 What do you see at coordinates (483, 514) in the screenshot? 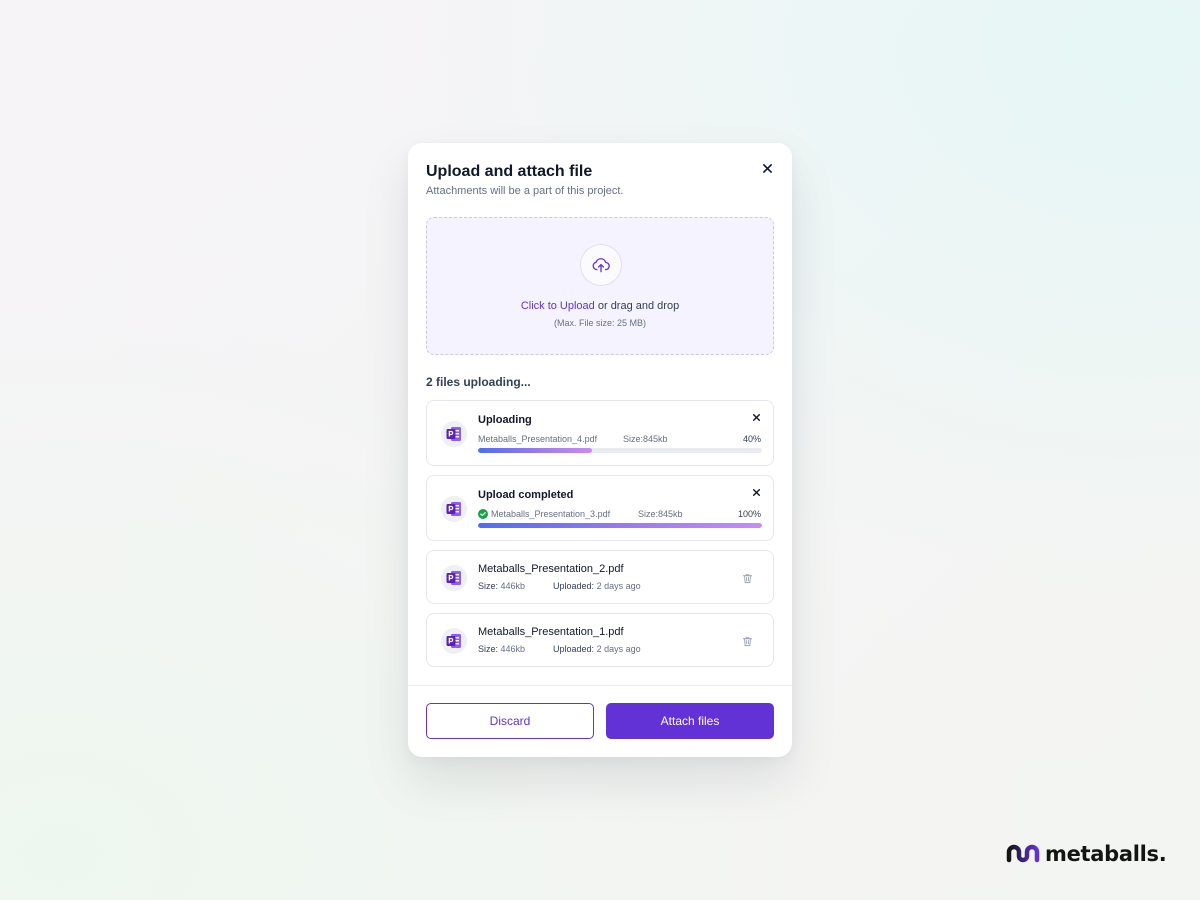
I see `check-circle-icon` at bounding box center [483, 514].